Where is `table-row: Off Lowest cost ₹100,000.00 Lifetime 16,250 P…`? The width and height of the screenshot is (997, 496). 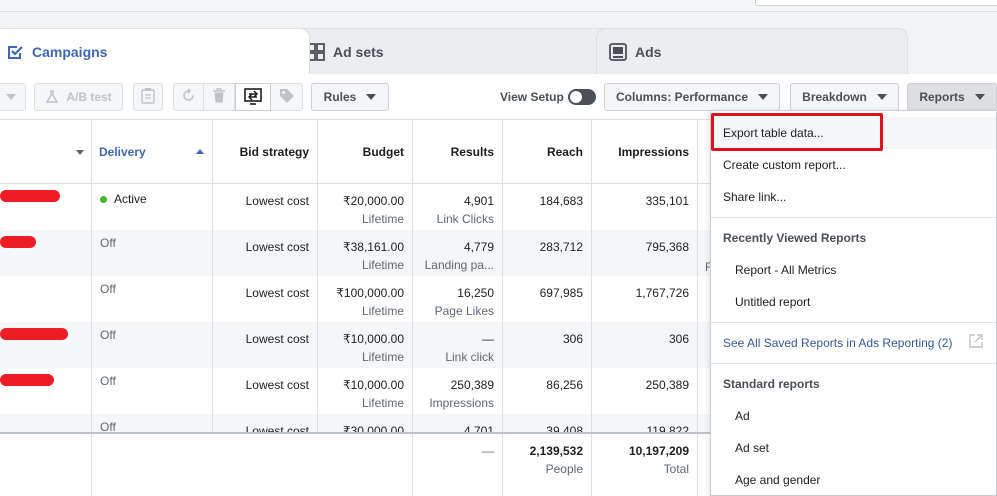
table-row: Off Lowest cost ₹100,000.00 Lifetime 16,250 P… is located at coordinates (356, 299).